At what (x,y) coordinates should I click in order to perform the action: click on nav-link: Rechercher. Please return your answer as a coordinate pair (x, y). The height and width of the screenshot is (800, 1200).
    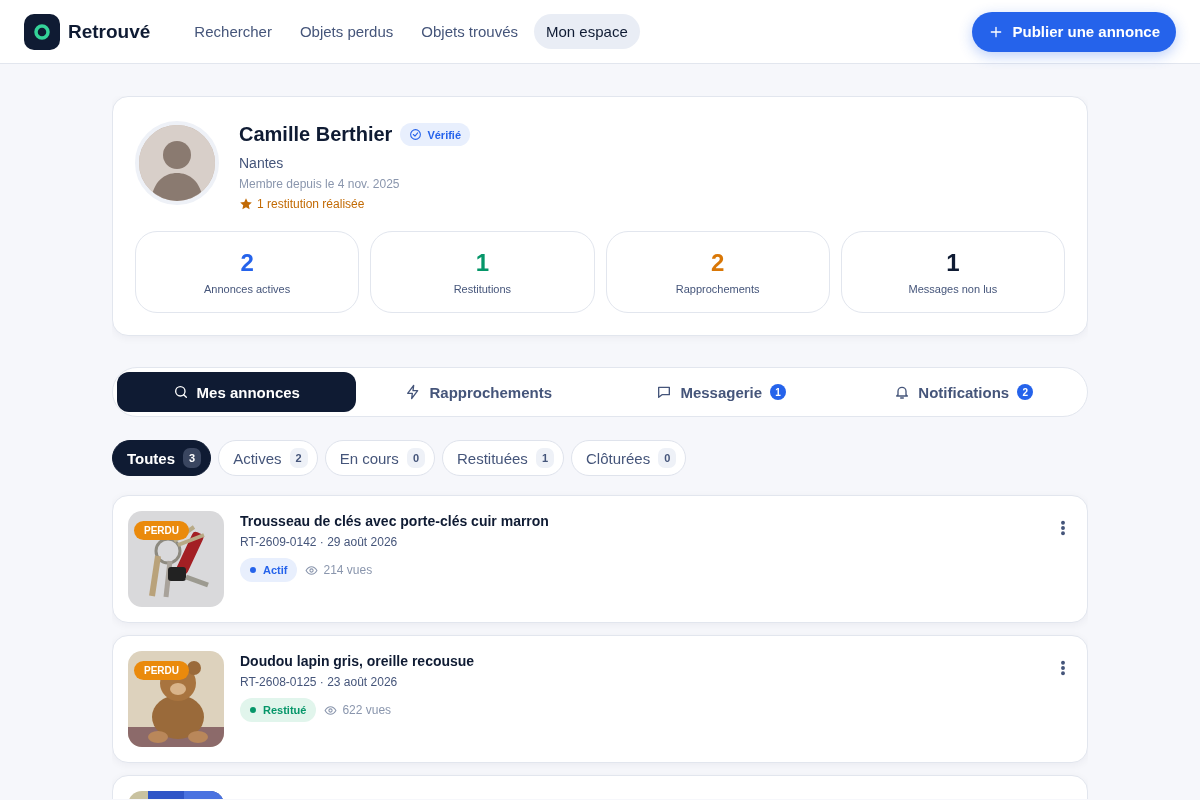
    Looking at the image, I should click on (233, 31).